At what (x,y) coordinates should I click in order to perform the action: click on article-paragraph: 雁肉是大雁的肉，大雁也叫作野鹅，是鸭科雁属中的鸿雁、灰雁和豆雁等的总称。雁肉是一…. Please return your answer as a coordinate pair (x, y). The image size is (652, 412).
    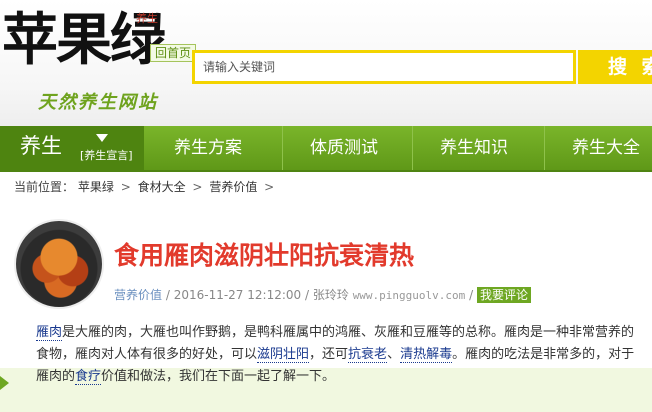
    Looking at the image, I should click on (341, 355).